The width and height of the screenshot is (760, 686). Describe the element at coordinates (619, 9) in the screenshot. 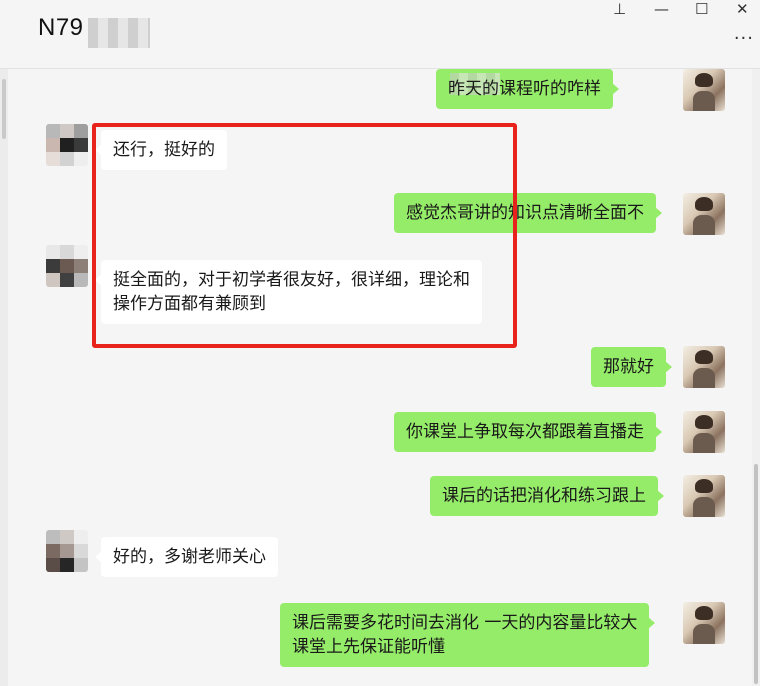

I see `pin-icon: ⊥` at that location.